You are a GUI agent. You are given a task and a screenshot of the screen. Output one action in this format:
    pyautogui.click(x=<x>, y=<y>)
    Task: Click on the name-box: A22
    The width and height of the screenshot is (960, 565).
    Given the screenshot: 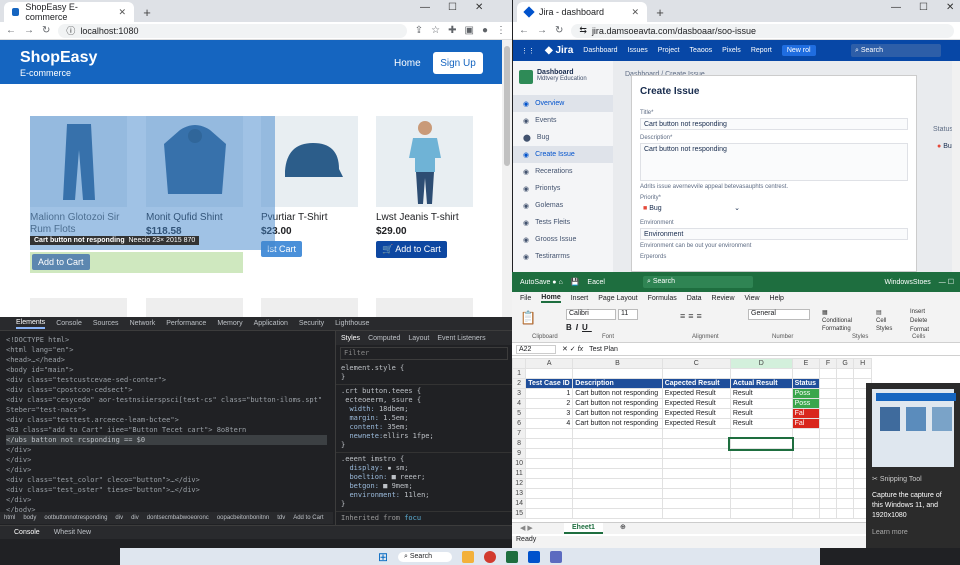 What is the action you would take?
    pyautogui.click(x=536, y=349)
    